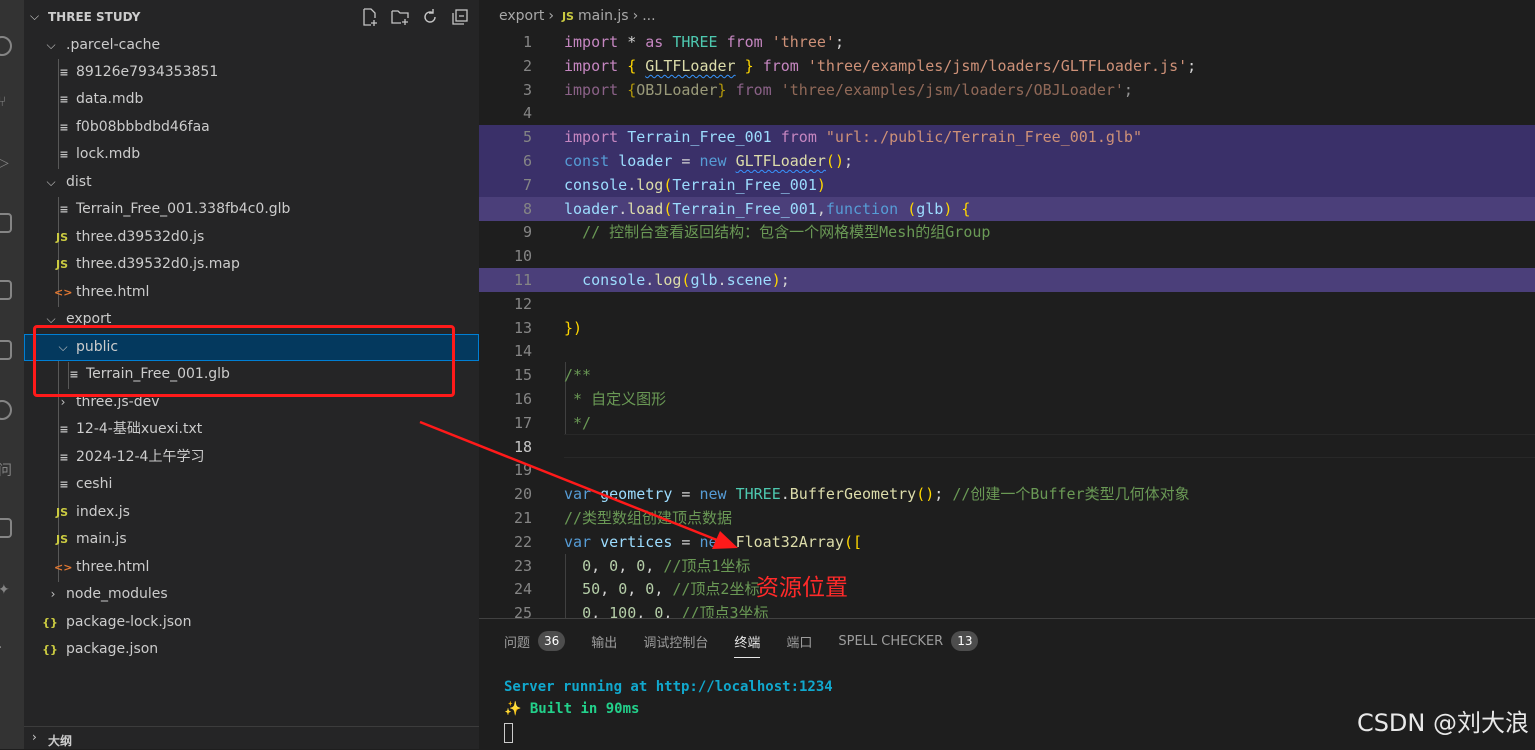 This screenshot has width=1535, height=750. Describe the element at coordinates (1007, 518) in the screenshot. I see `code-line: 21 //类型数组创建顶点数据` at that location.